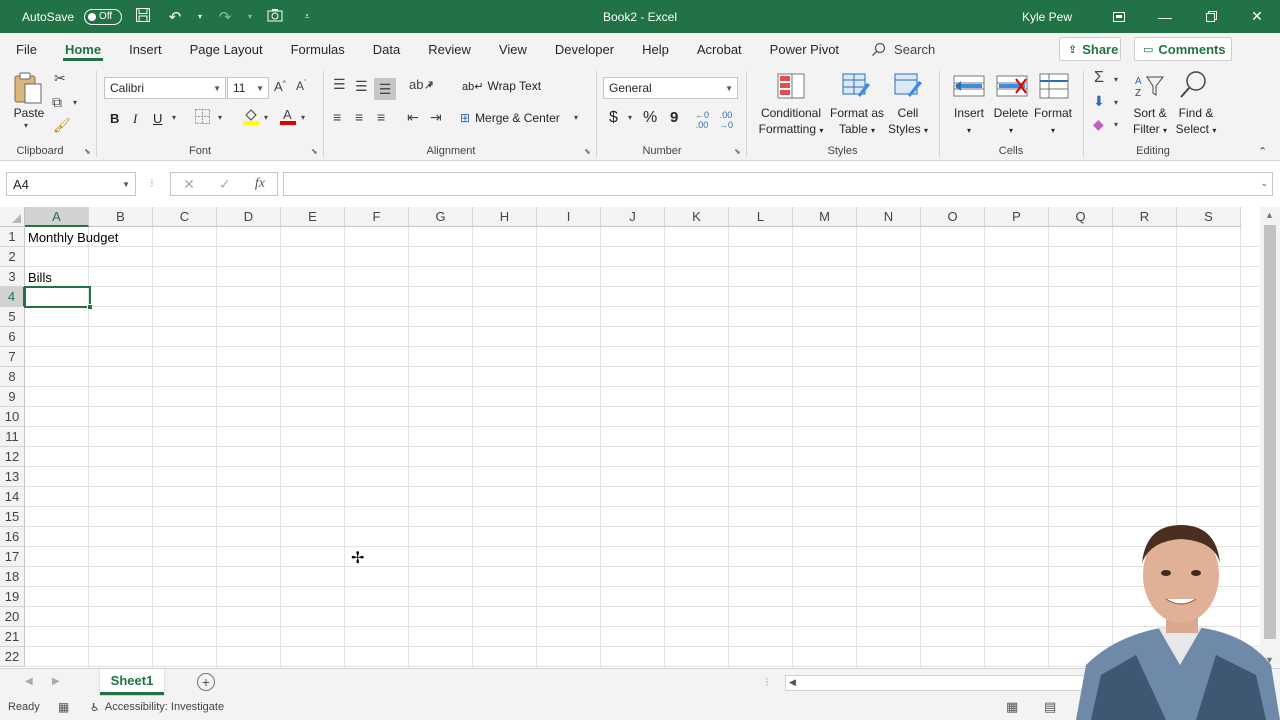 This screenshot has width=1280, height=720. Describe the element at coordinates (1090, 49) in the screenshot. I see `share-button: ⇪ Share` at that location.